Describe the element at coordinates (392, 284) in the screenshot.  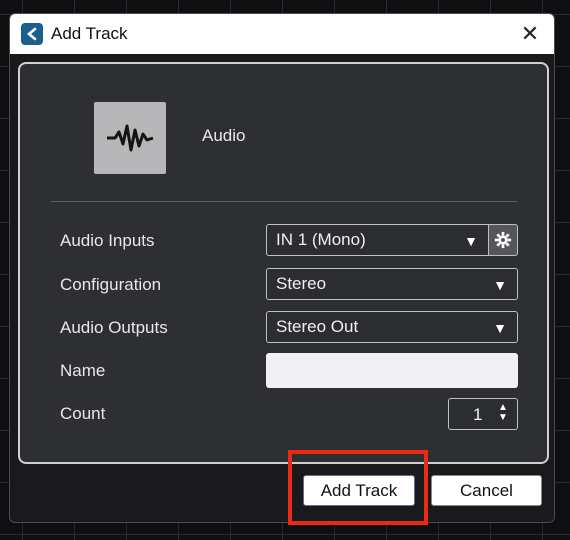
I see `configuration-select: Stereo ▼` at that location.